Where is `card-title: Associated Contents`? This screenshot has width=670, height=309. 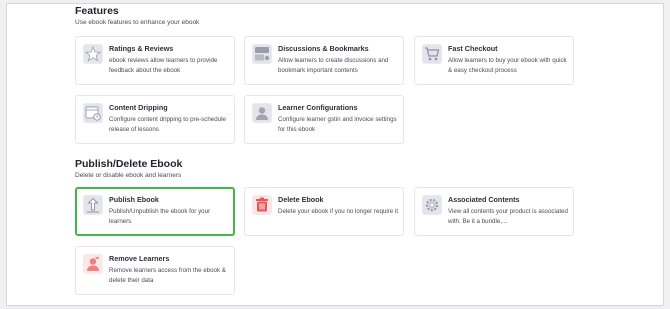
card-title: Associated Contents is located at coordinates (484, 199).